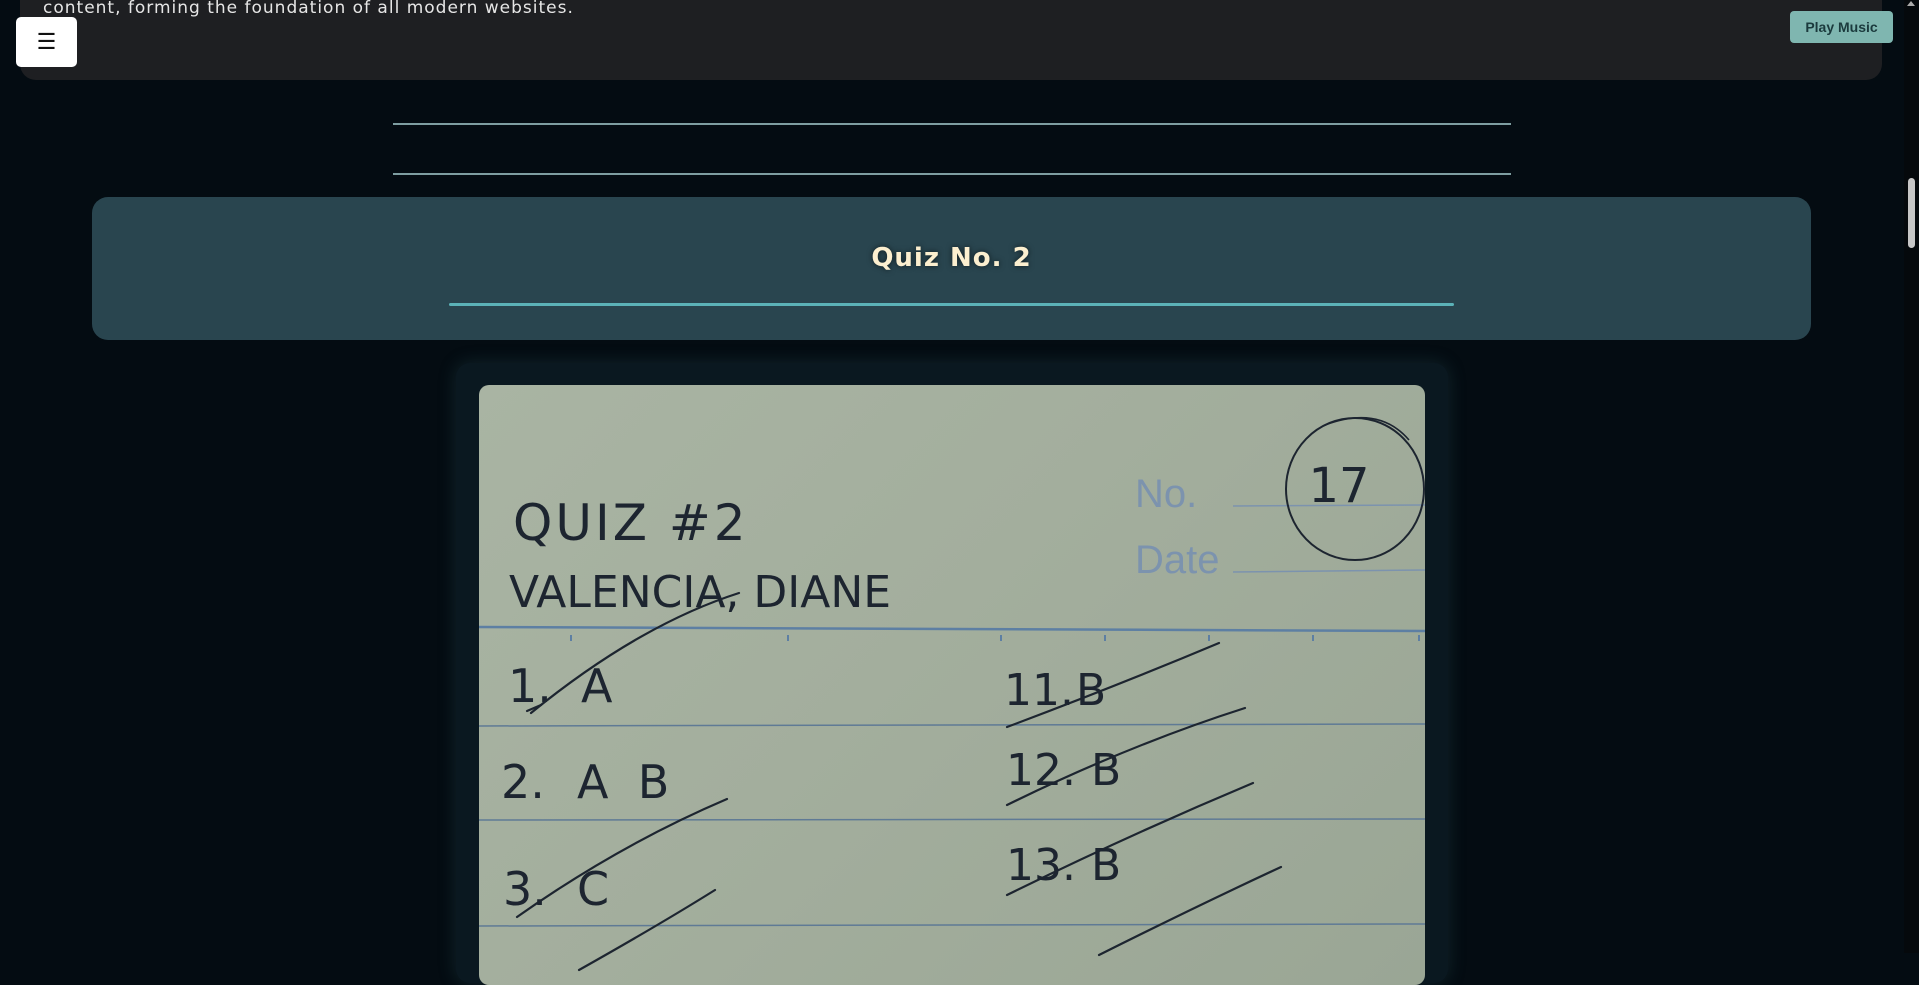  What do you see at coordinates (530, 686) in the screenshot?
I see `answer-1-number: 1.` at bounding box center [530, 686].